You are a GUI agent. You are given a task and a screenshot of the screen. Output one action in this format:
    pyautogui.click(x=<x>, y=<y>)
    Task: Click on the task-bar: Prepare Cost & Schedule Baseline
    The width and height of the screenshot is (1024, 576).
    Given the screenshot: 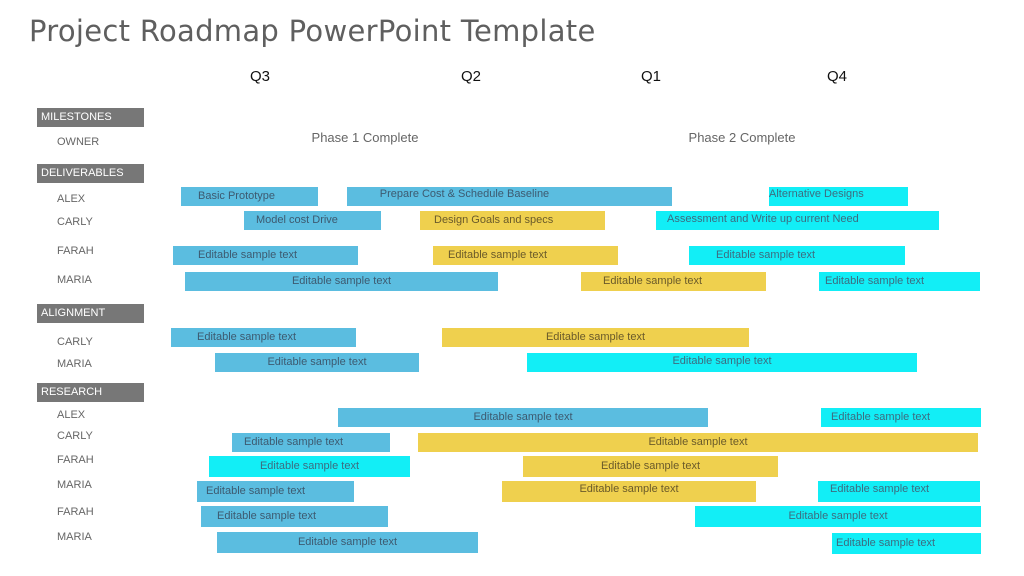 What is the action you would take?
    pyautogui.click(x=509, y=196)
    